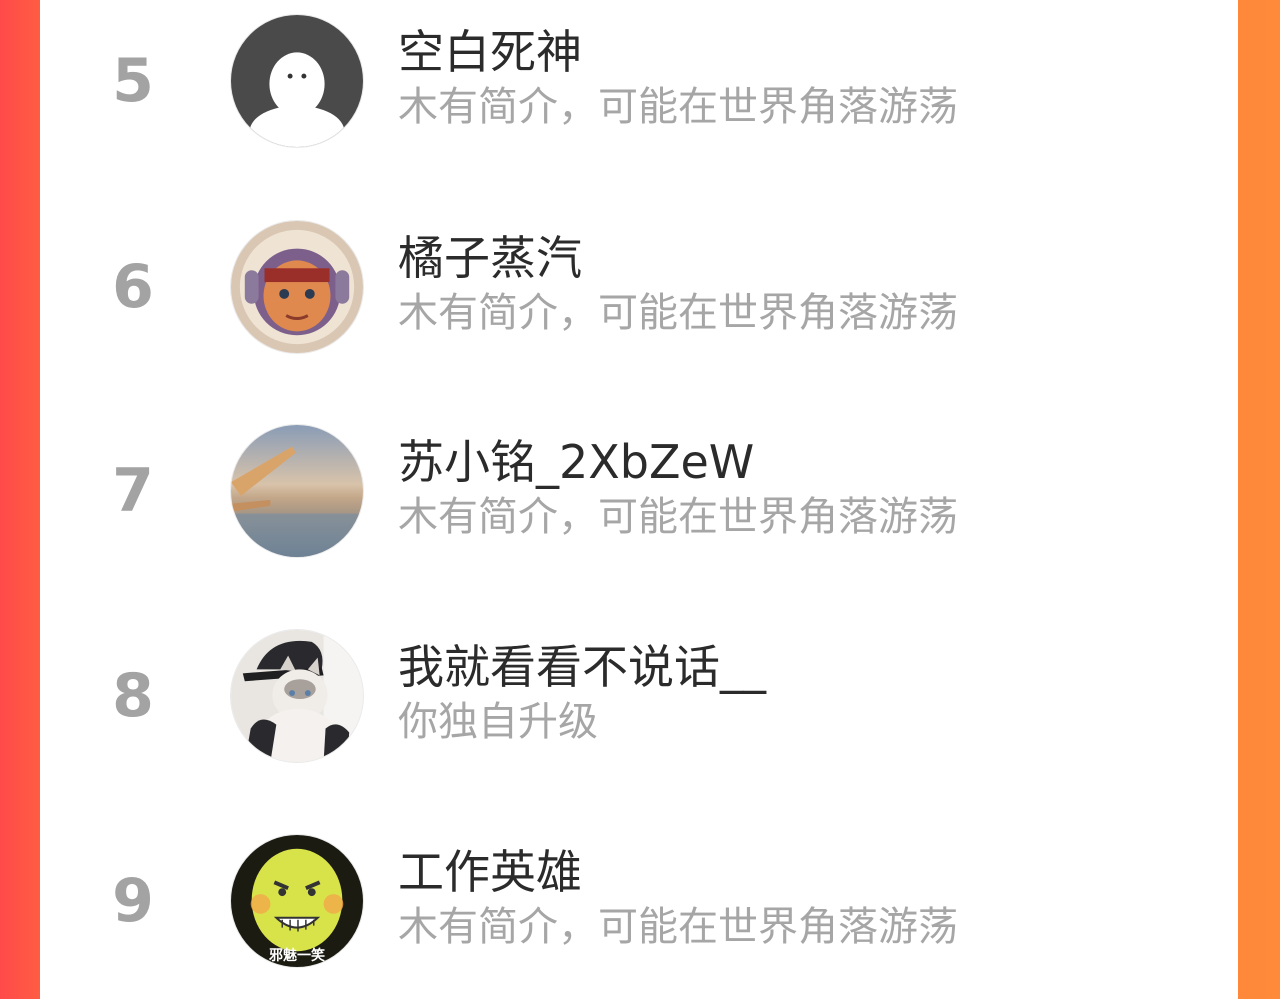 The width and height of the screenshot is (1280, 999). I want to click on list-item: 5 空白死神 木有简介，可能在世界角落游荡, so click(639, 81).